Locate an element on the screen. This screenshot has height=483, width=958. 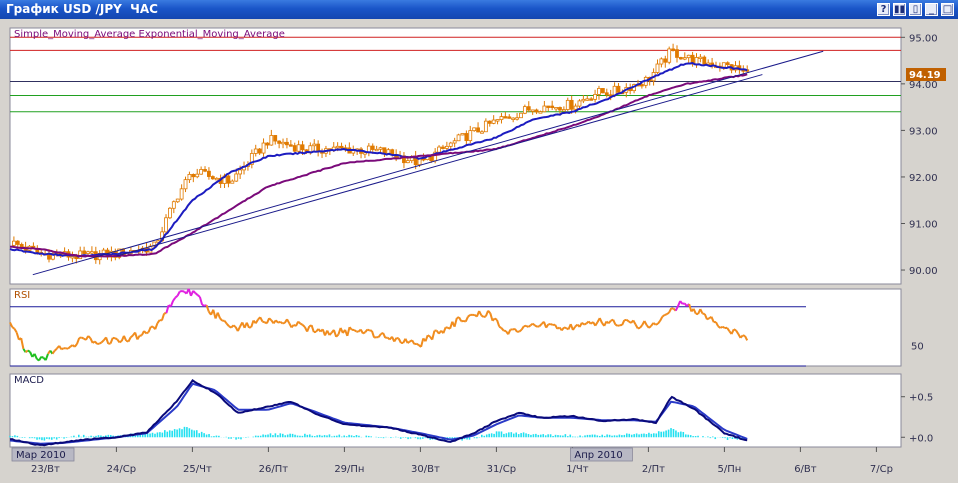
rsi-label: RSI is located at coordinates (22, 295).